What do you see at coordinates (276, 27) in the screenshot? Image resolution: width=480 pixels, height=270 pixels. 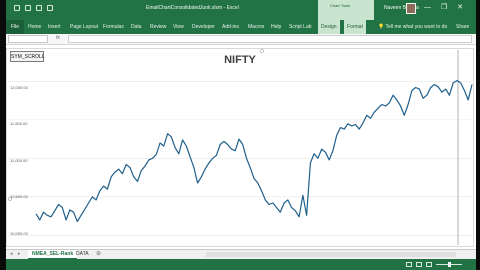 I see `tab-help: Help` at bounding box center [276, 27].